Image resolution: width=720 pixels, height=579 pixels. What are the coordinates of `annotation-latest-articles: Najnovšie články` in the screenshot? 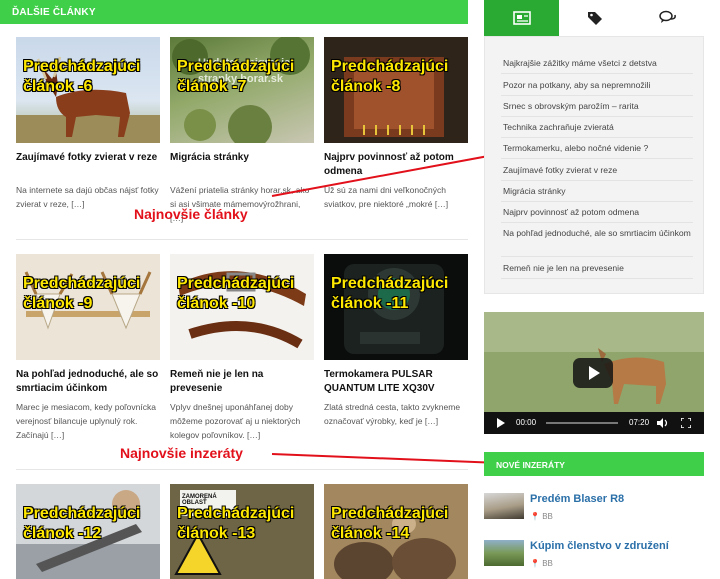 It's located at (191, 214).